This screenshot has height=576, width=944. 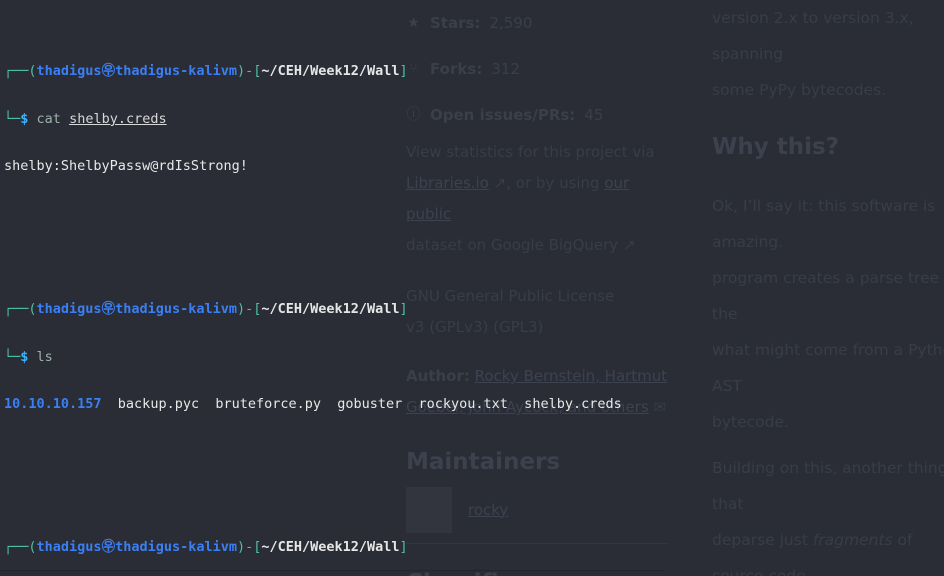 I want to click on prompt-user-1: thadigus, so click(x=69, y=71).